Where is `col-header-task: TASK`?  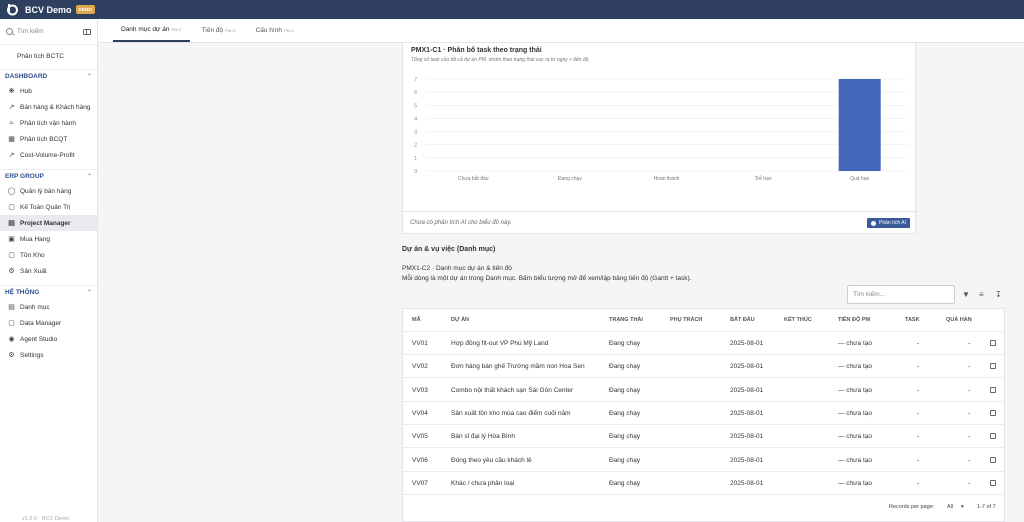 col-header-task: TASK is located at coordinates (912, 320).